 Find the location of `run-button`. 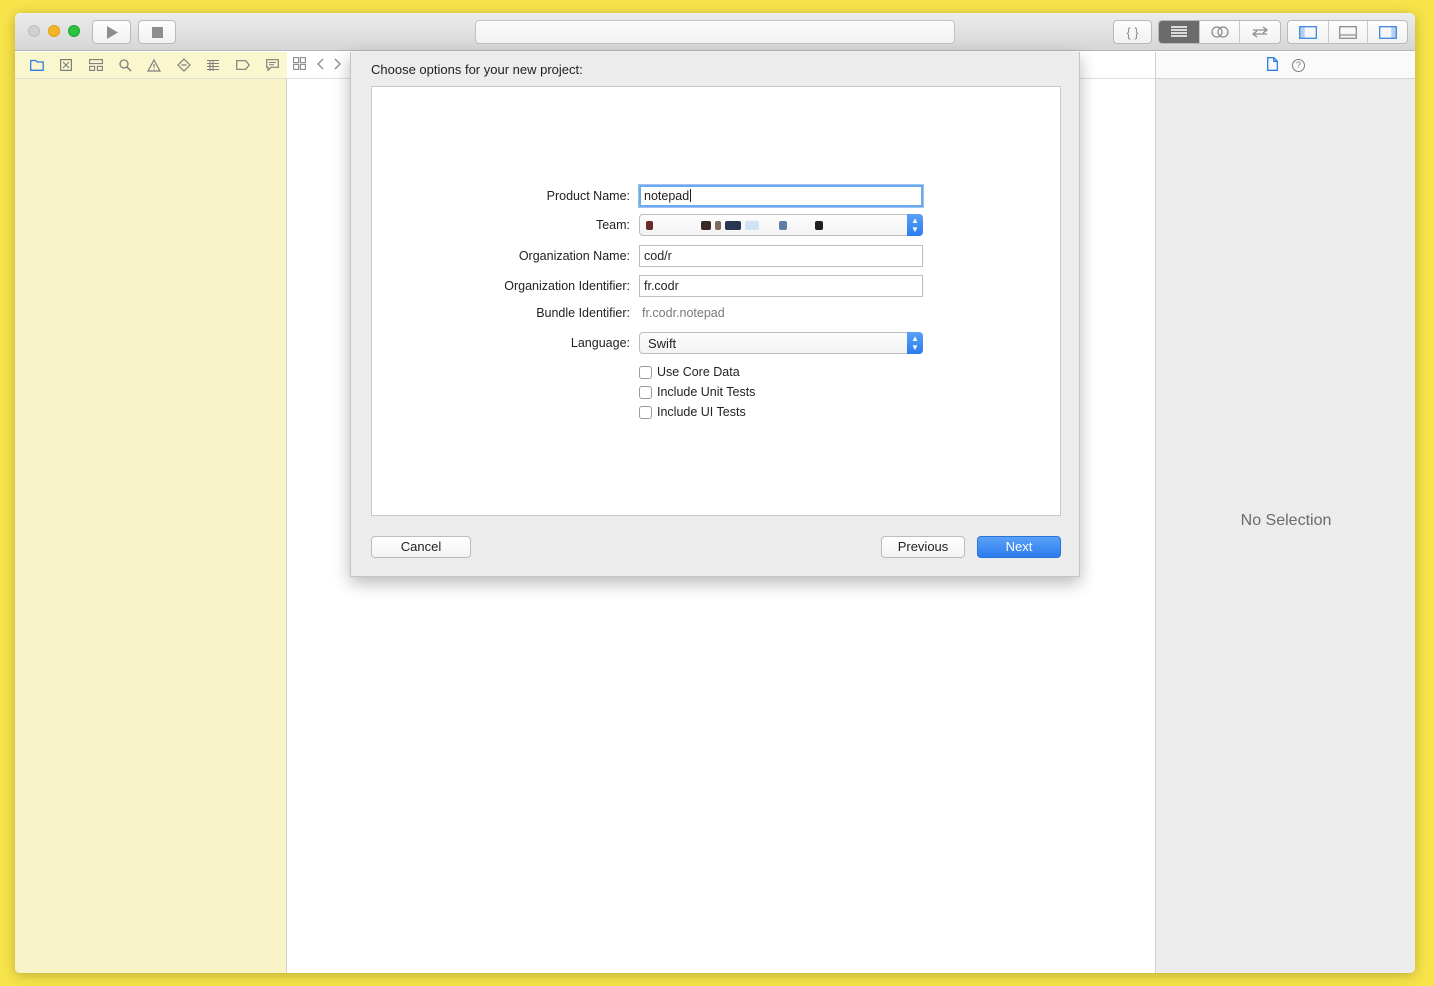

run-button is located at coordinates (111, 32).